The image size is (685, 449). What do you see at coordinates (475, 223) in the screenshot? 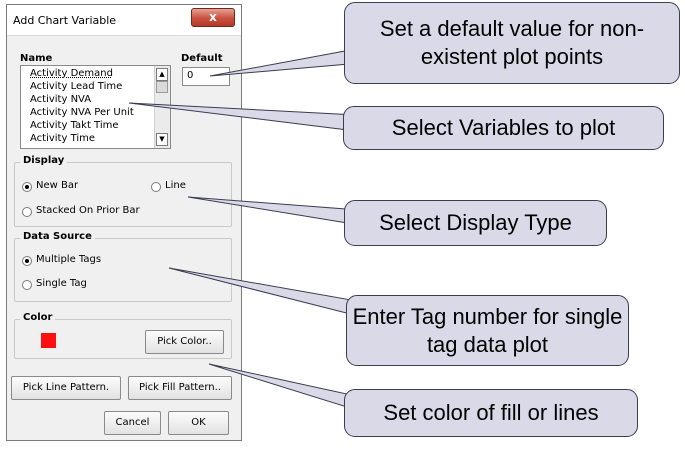
I see `callout-display-type: Select Display Type` at bounding box center [475, 223].